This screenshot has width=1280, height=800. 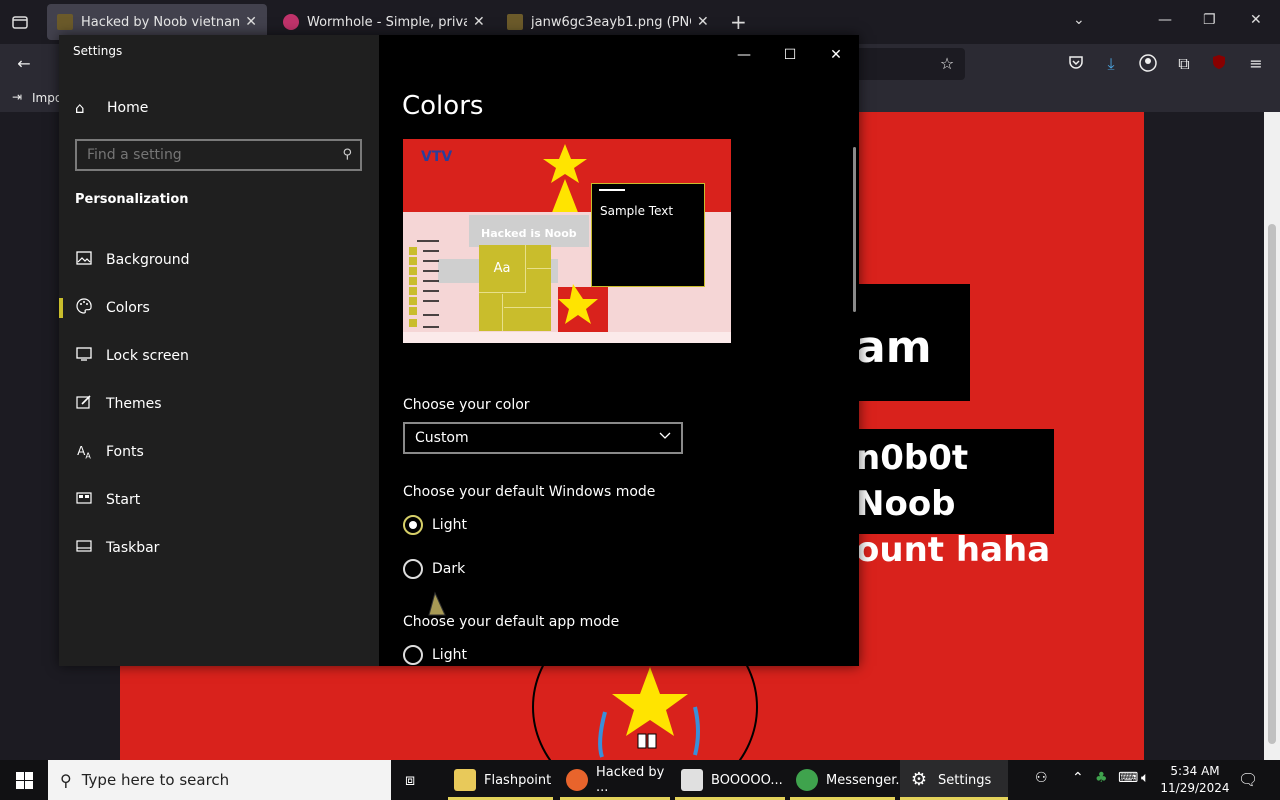 I want to click on pocket-icon, so click(x=1076, y=64).